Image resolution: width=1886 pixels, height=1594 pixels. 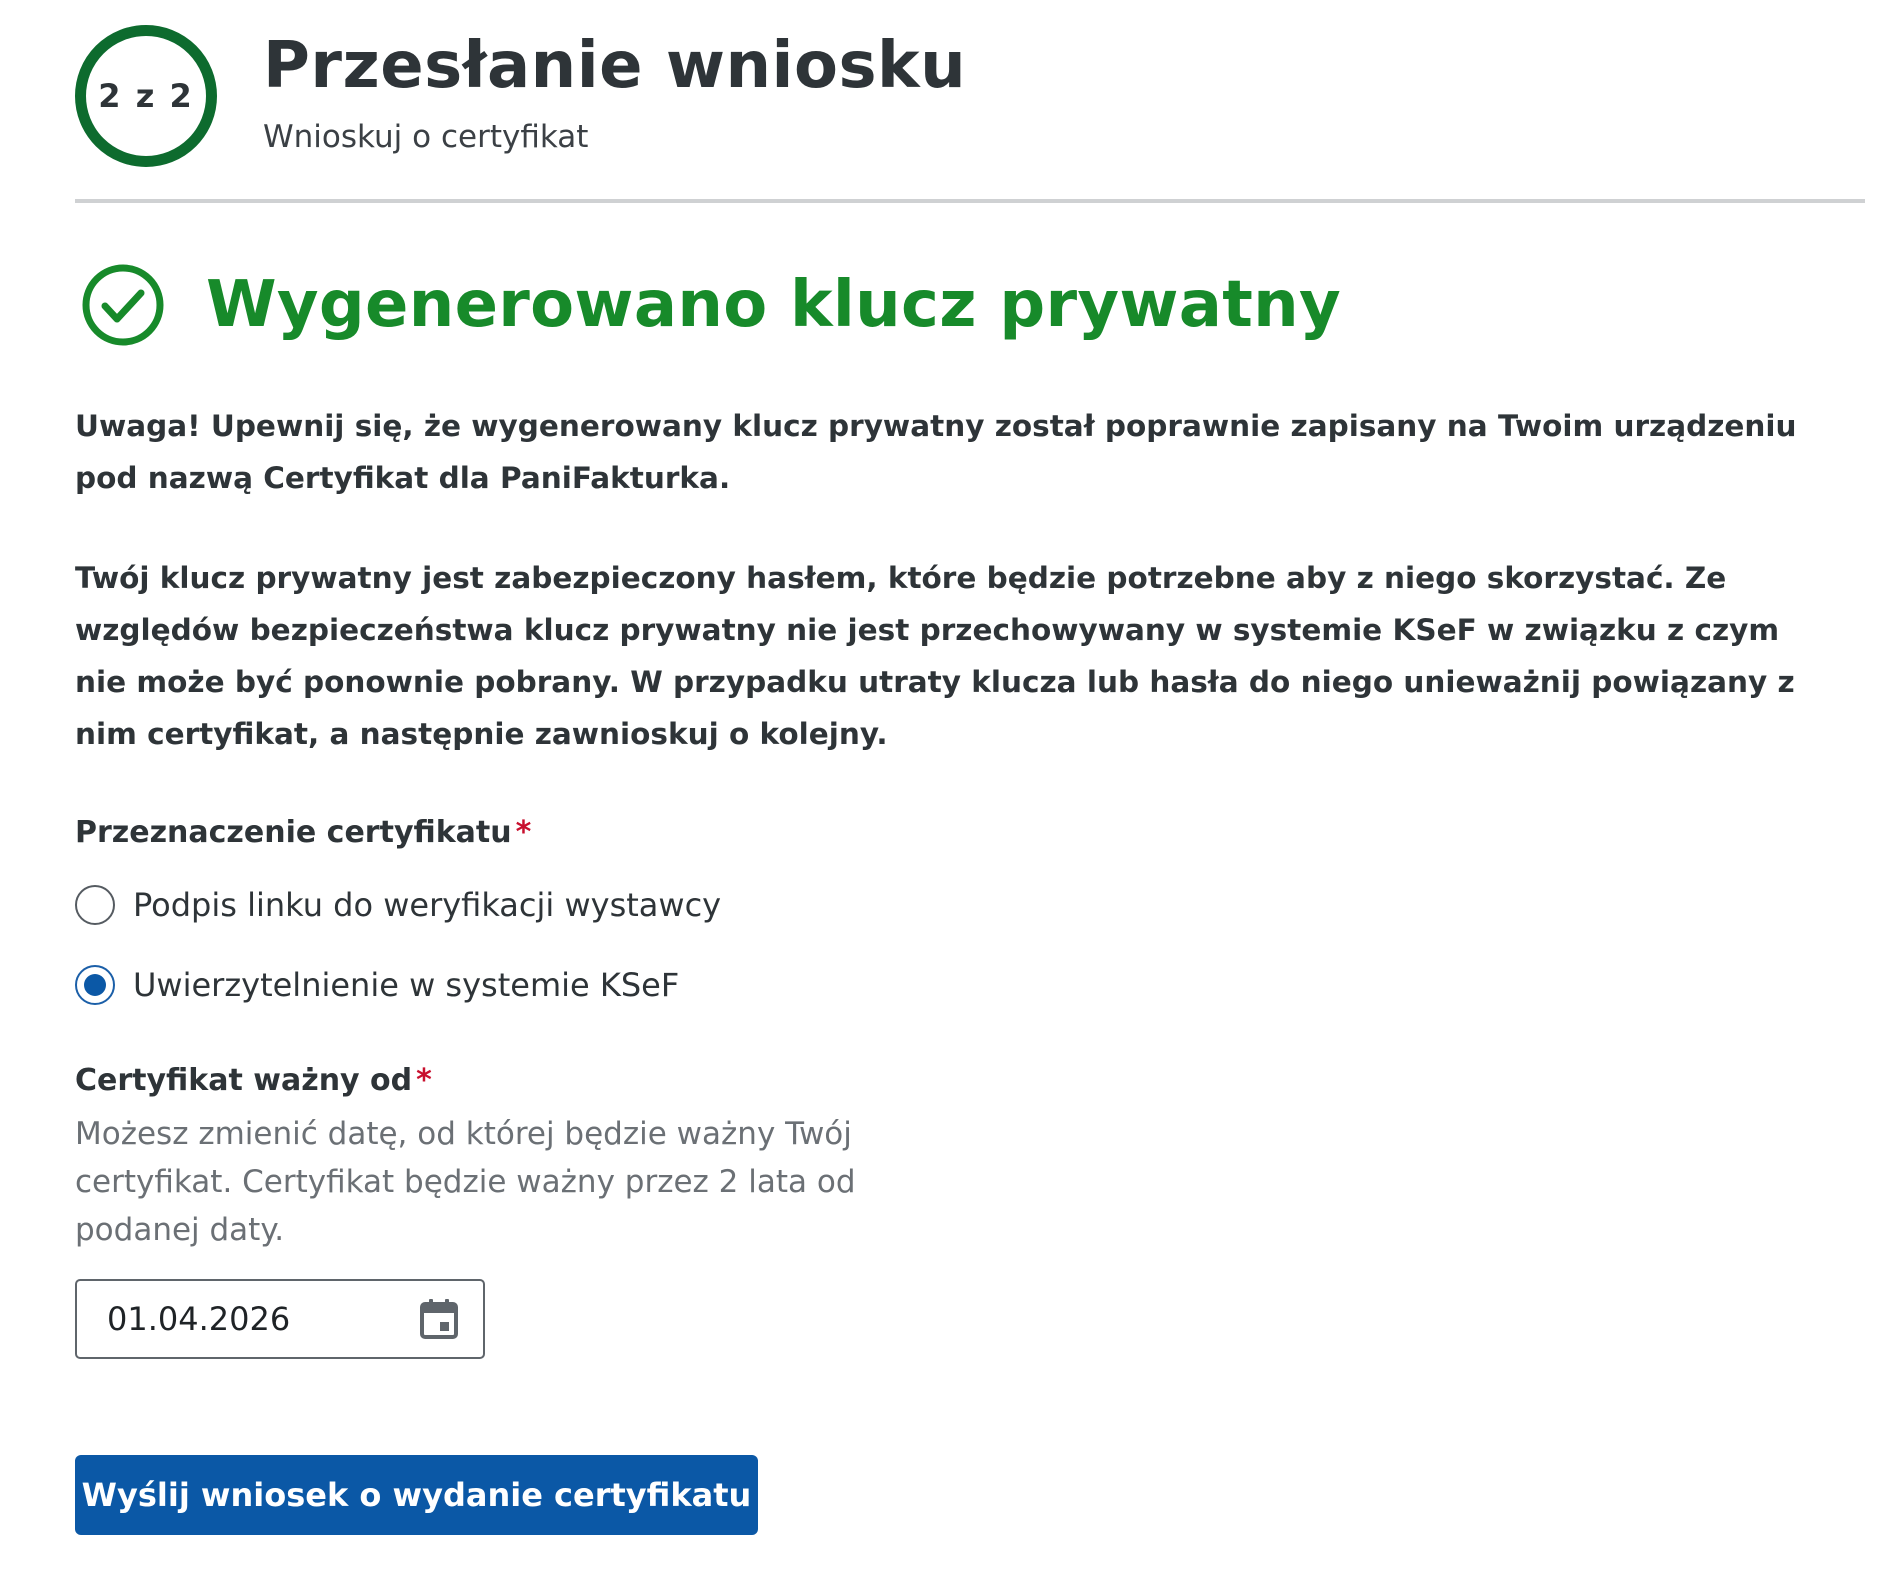 What do you see at coordinates (95, 985) in the screenshot?
I see `radio-button-checked` at bounding box center [95, 985].